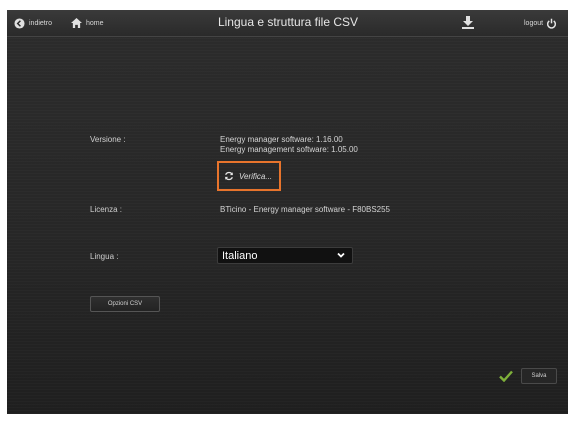 This screenshot has width=574, height=422. What do you see at coordinates (281, 139) in the screenshot?
I see `version-line-1: Energy manager software: 1.16.00` at bounding box center [281, 139].